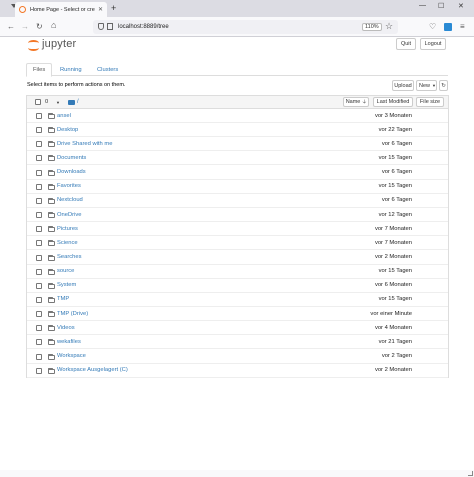 The image size is (474, 477). Describe the element at coordinates (11, 26) in the screenshot. I see `back-icon: ←` at that location.